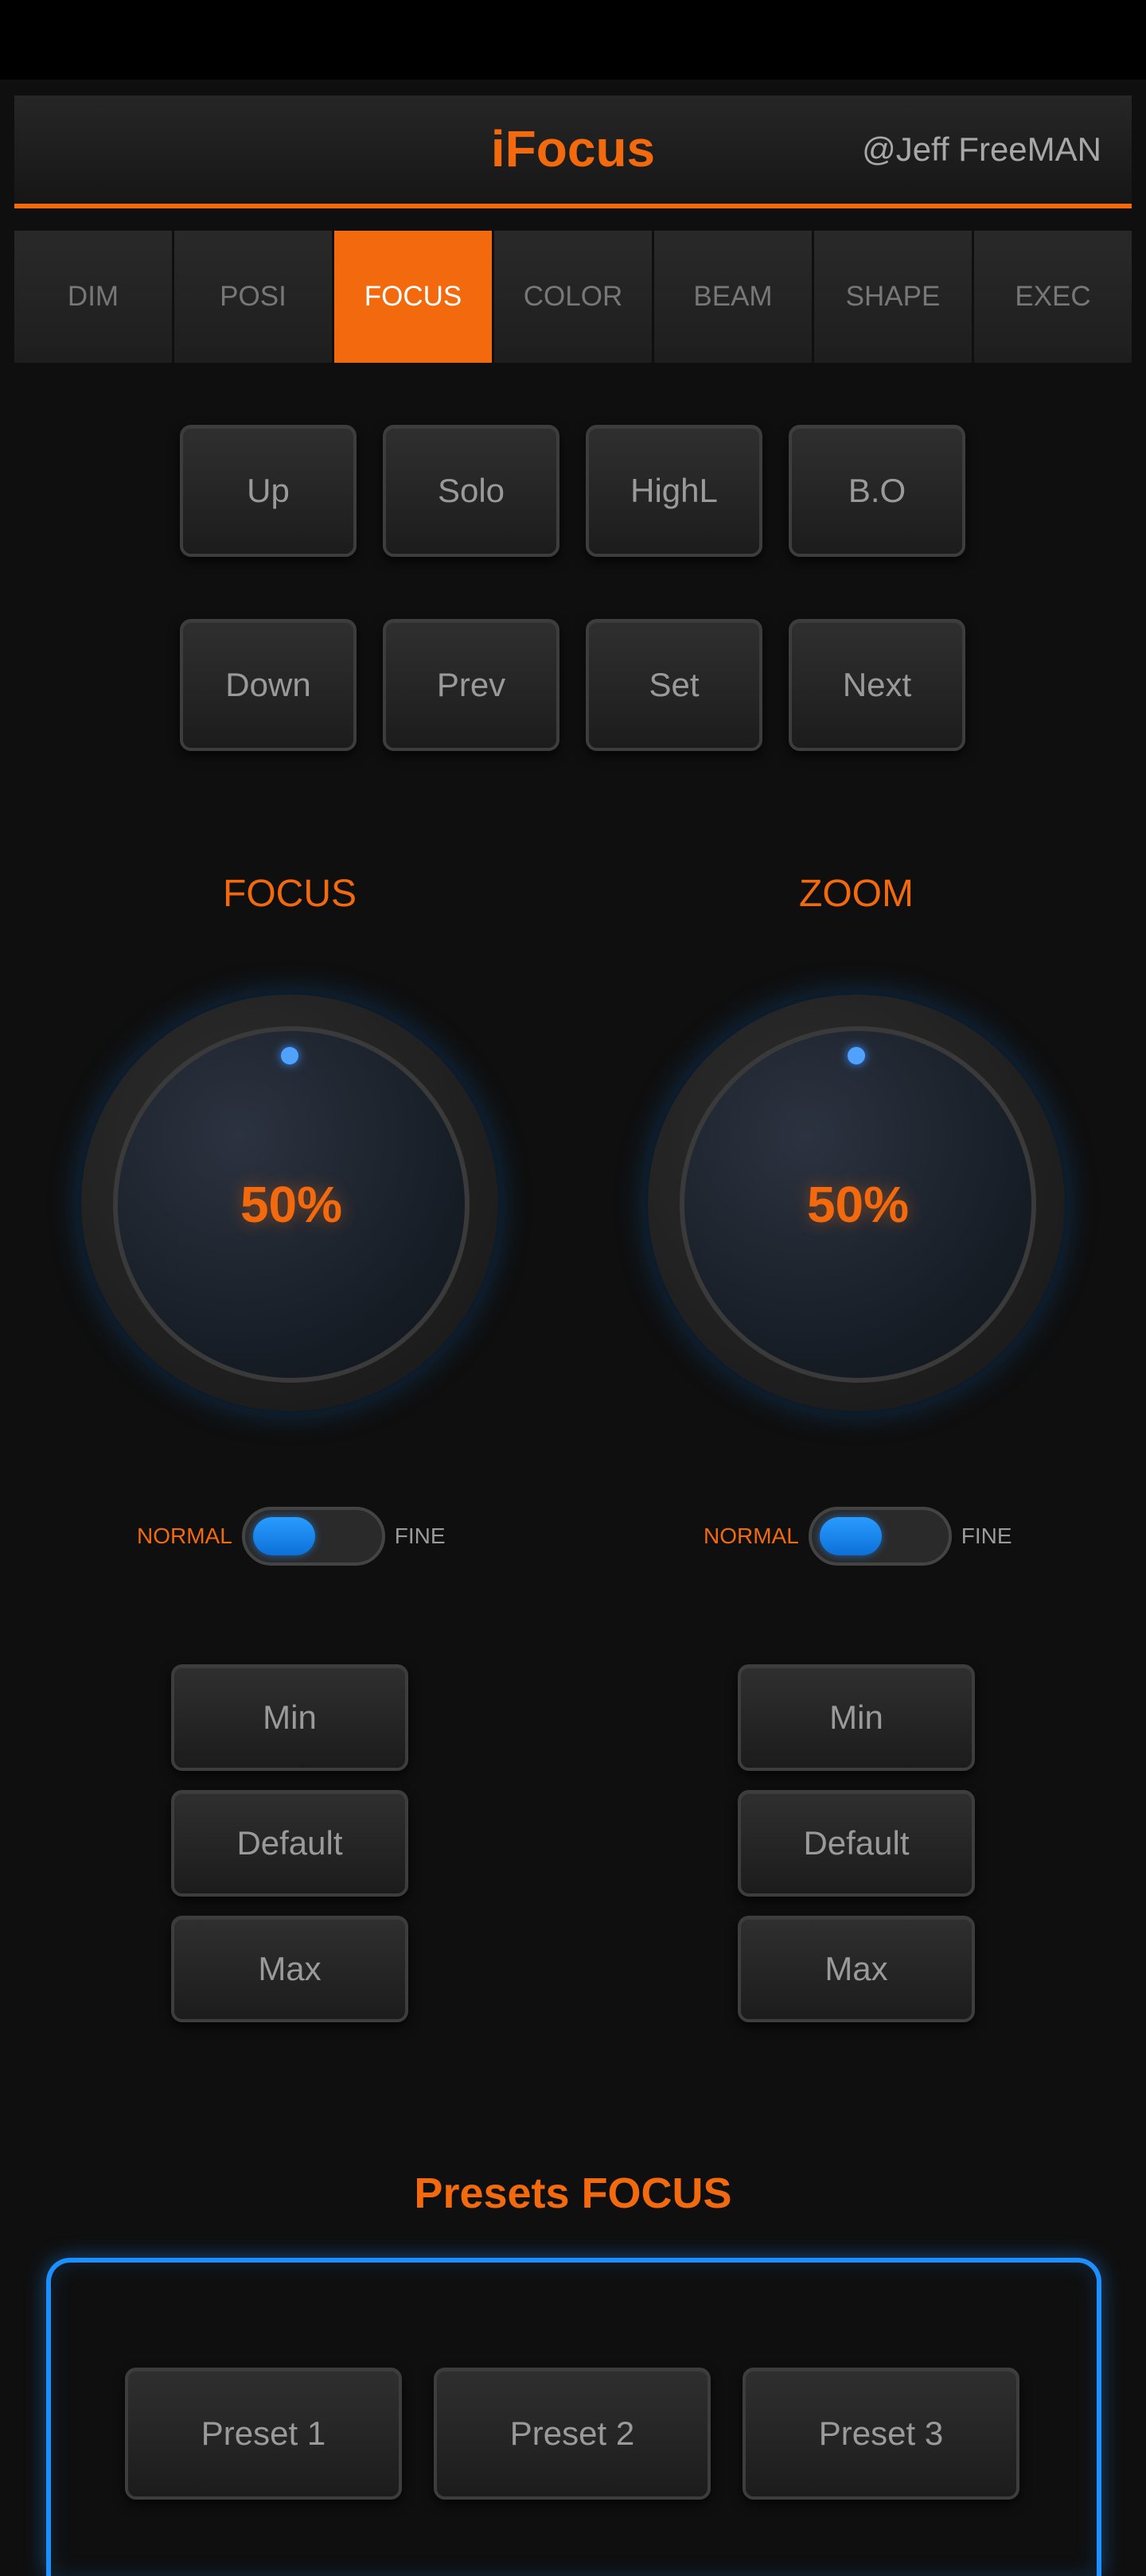 The height and width of the screenshot is (2576, 1146). I want to click on tab-shape: SHAPE, so click(894, 297).